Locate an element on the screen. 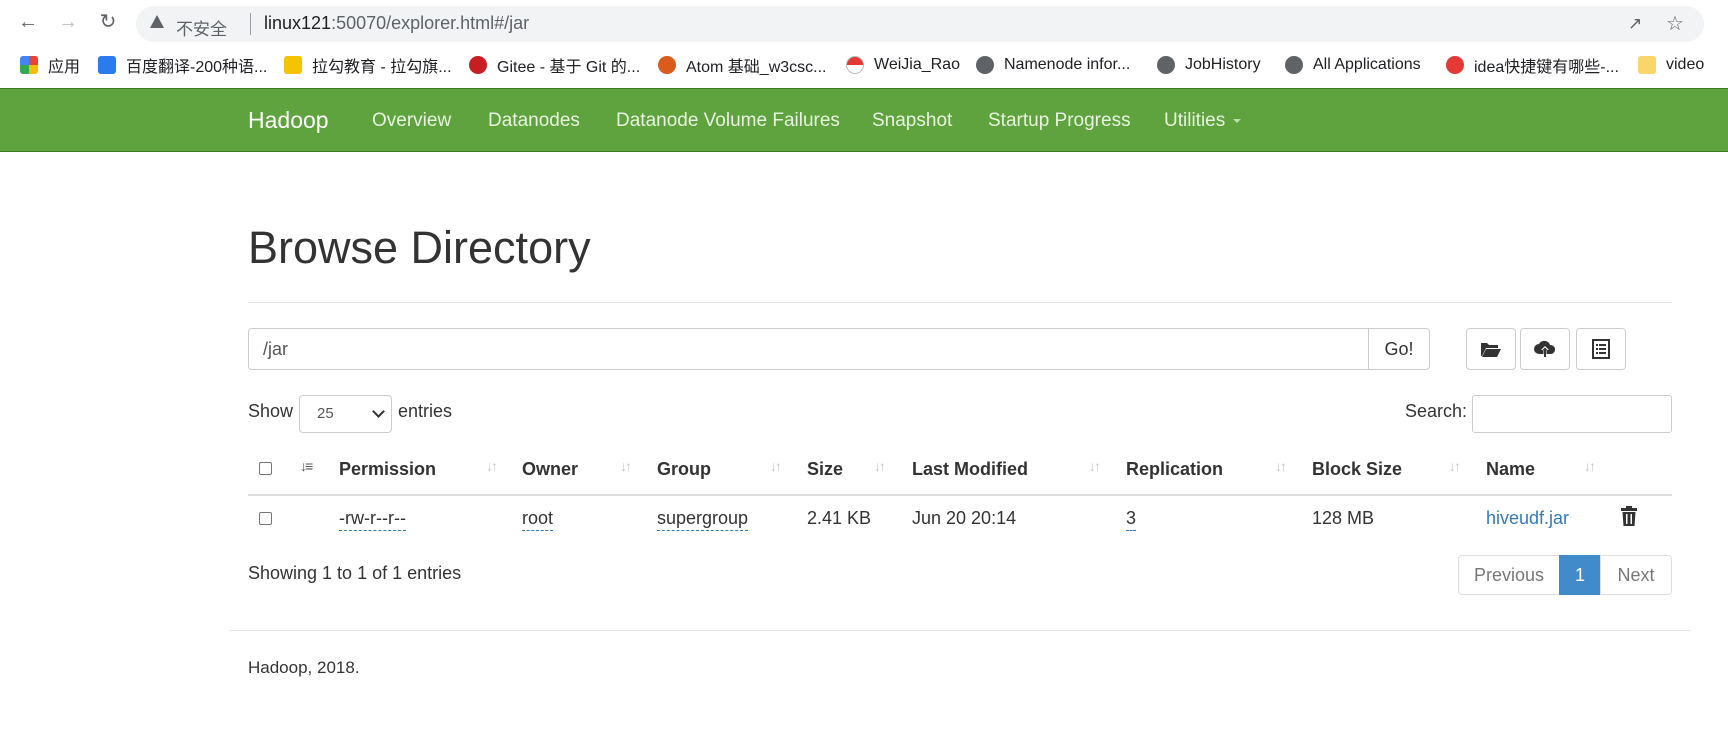 The width and height of the screenshot is (1728, 739). cell-permission: -rw-r--r-- is located at coordinates (372, 519).